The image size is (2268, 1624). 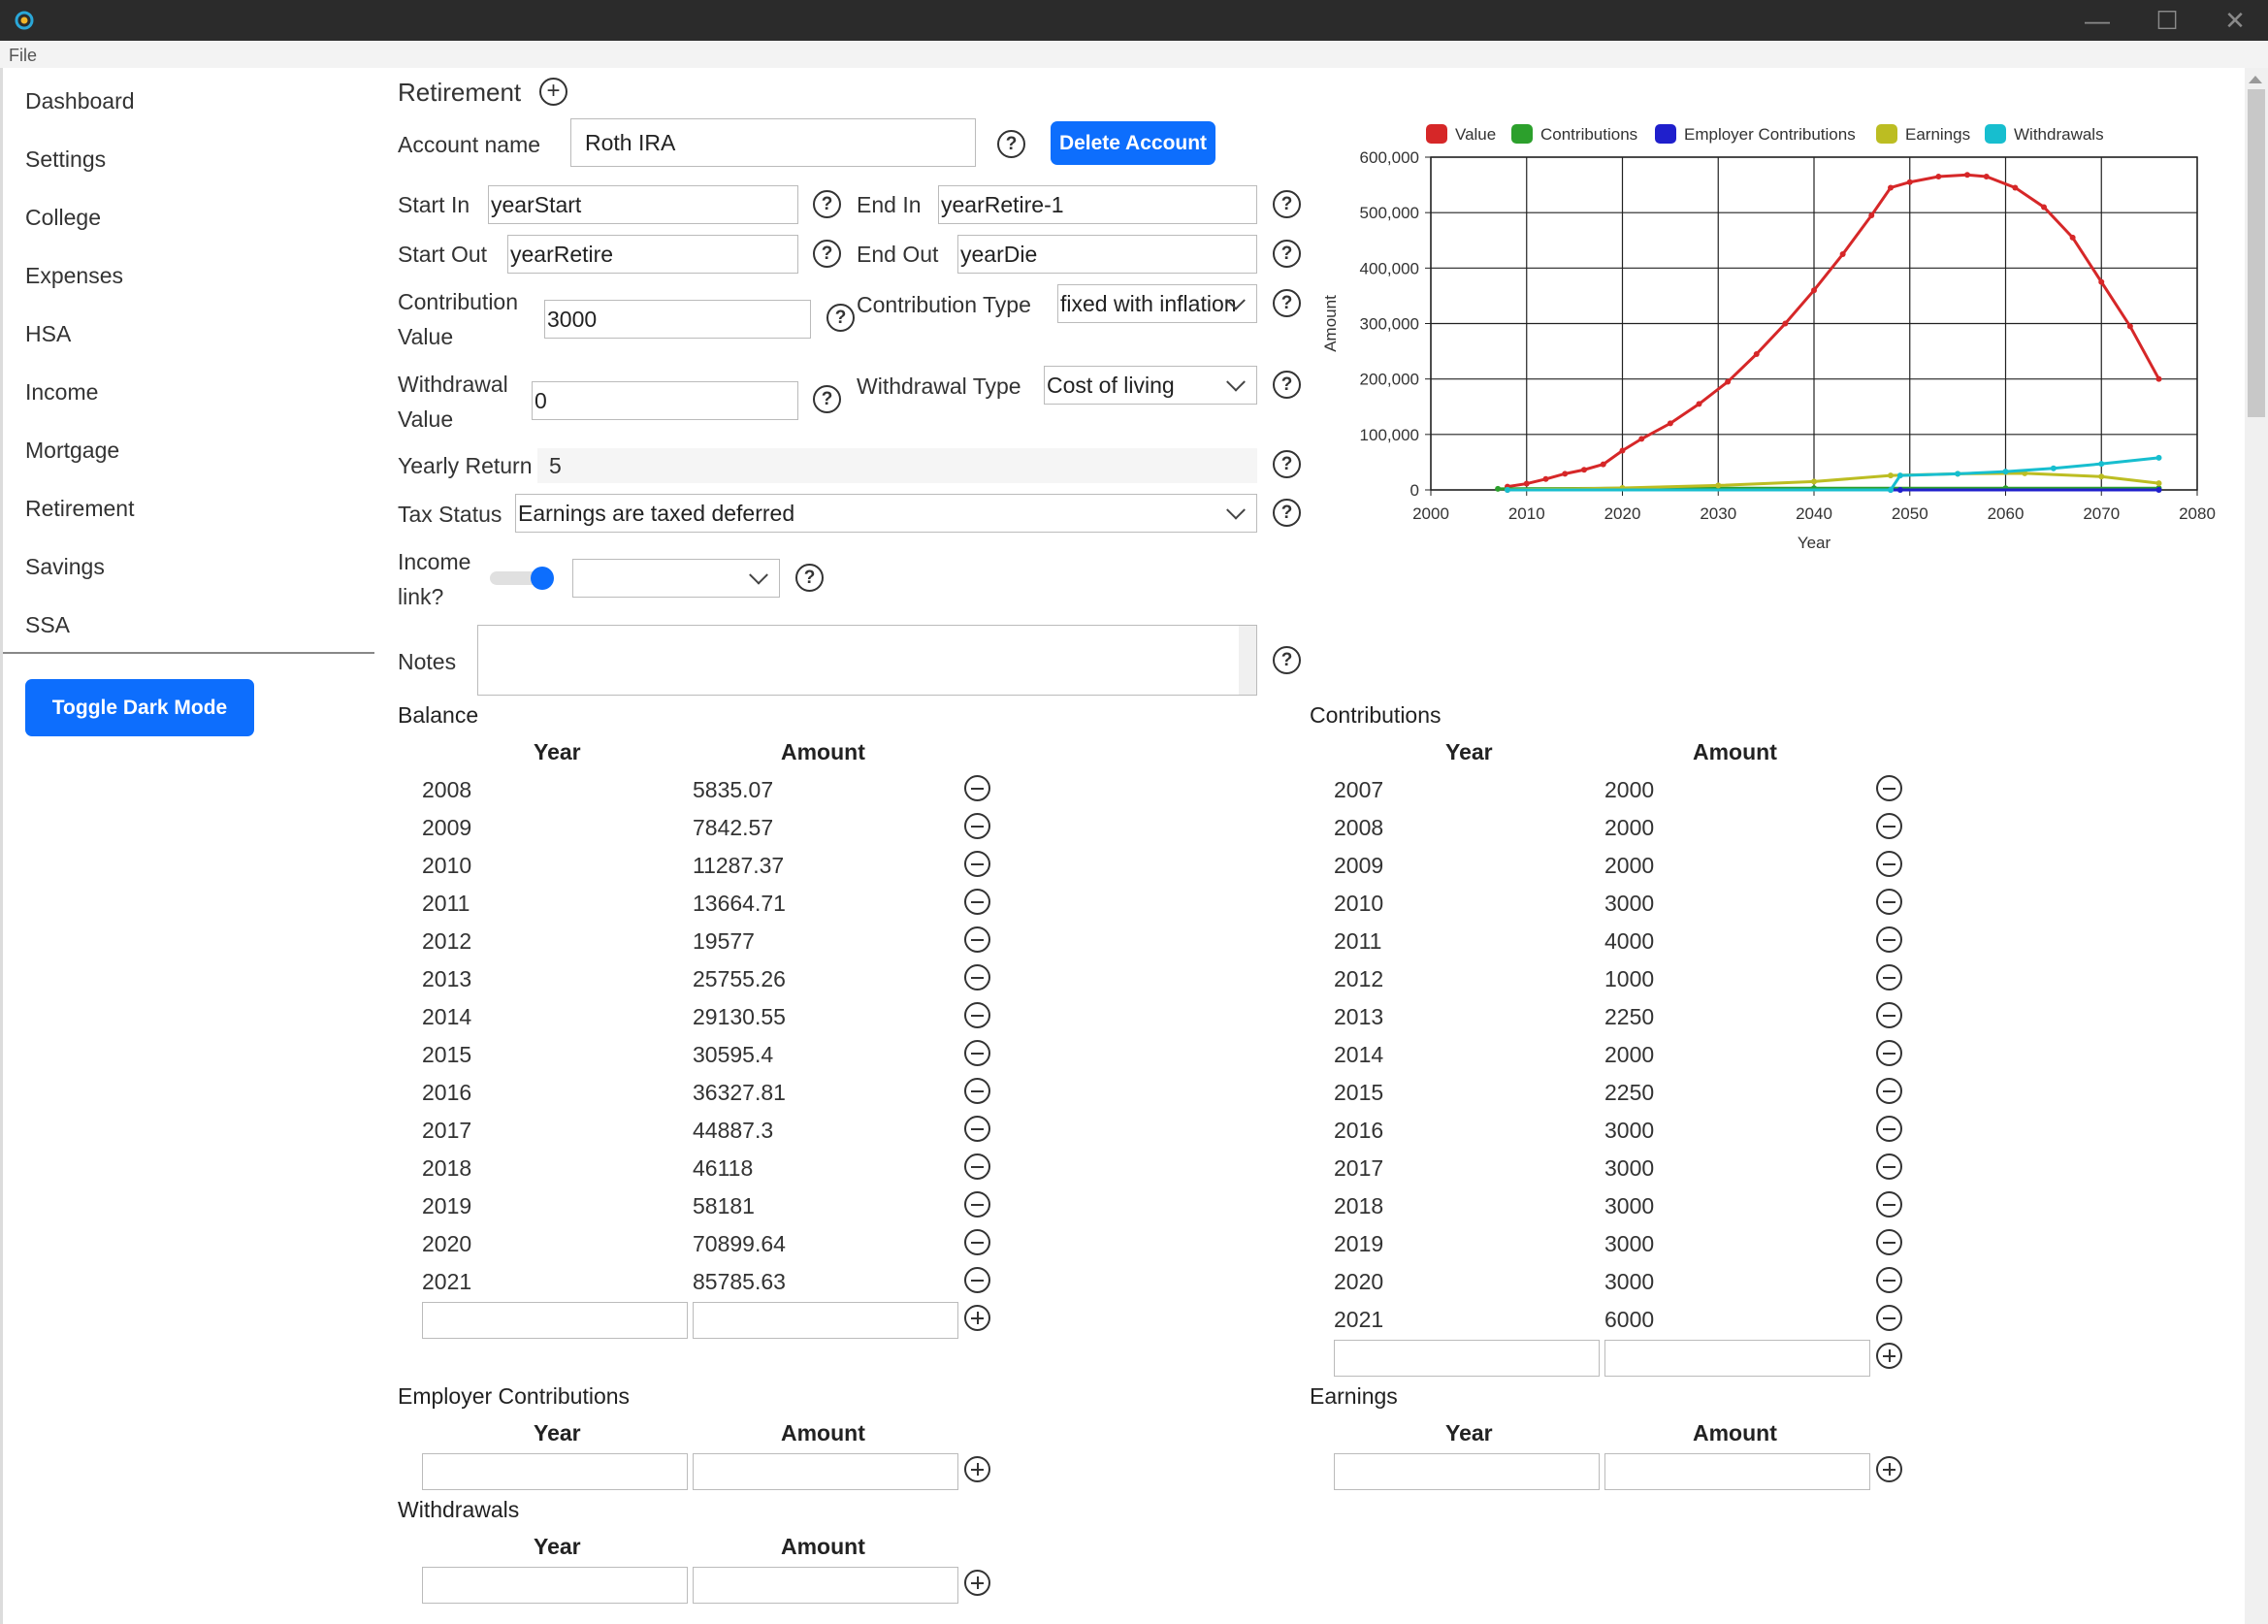 What do you see at coordinates (79, 509) in the screenshot?
I see `sidebar-item-retirement: Retirement` at bounding box center [79, 509].